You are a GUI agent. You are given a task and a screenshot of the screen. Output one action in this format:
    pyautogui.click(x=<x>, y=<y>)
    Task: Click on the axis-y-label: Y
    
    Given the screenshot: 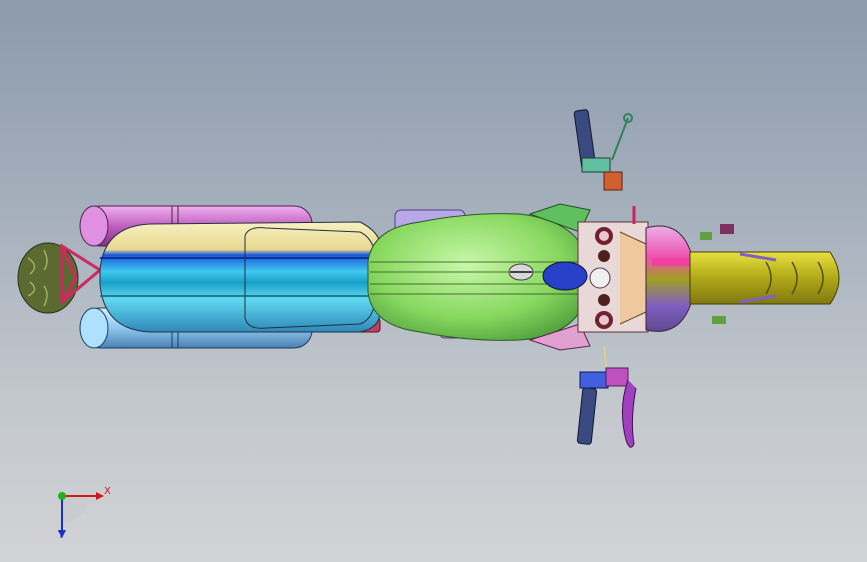 What is the action you would take?
    pyautogui.click(x=61, y=535)
    